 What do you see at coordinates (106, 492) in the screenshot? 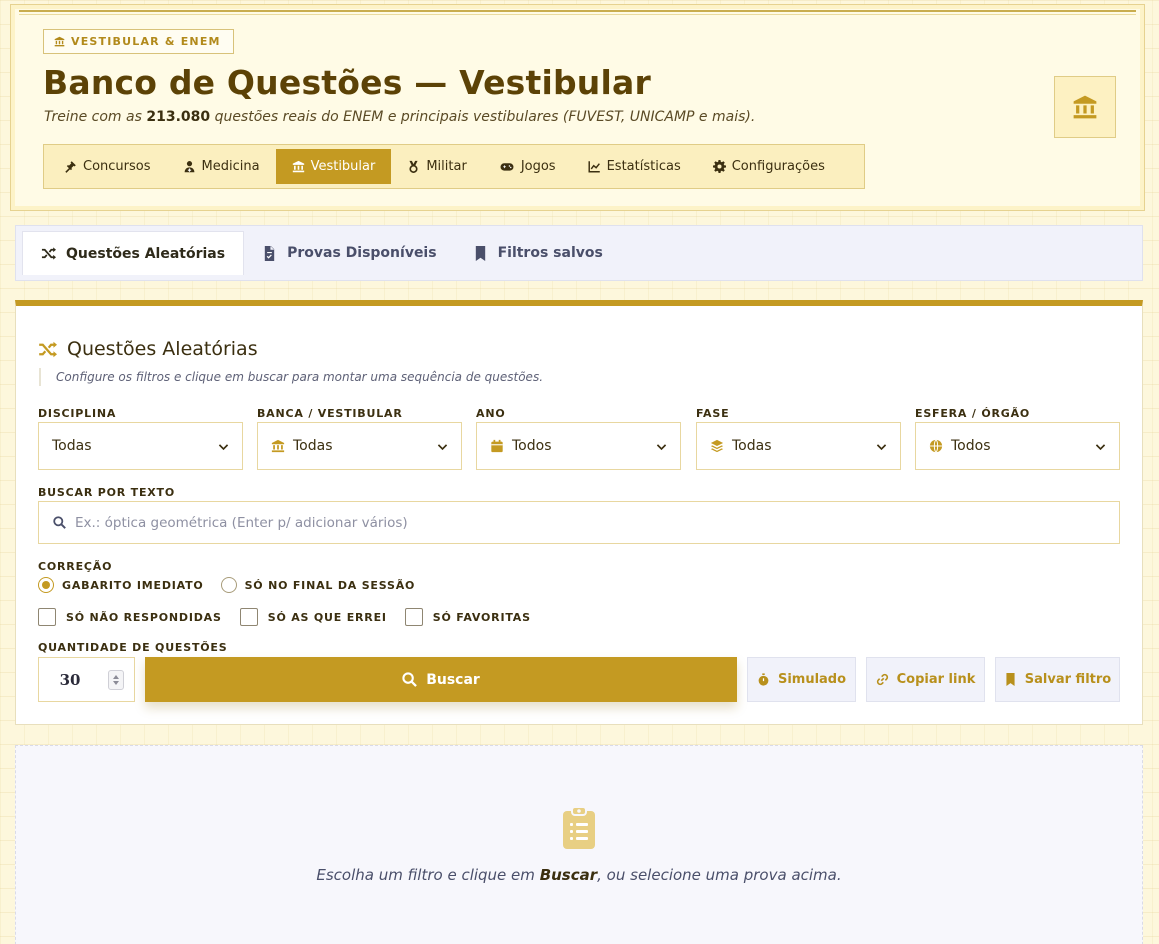
I see `search-label: BUSCAR POR TEXTO` at bounding box center [106, 492].